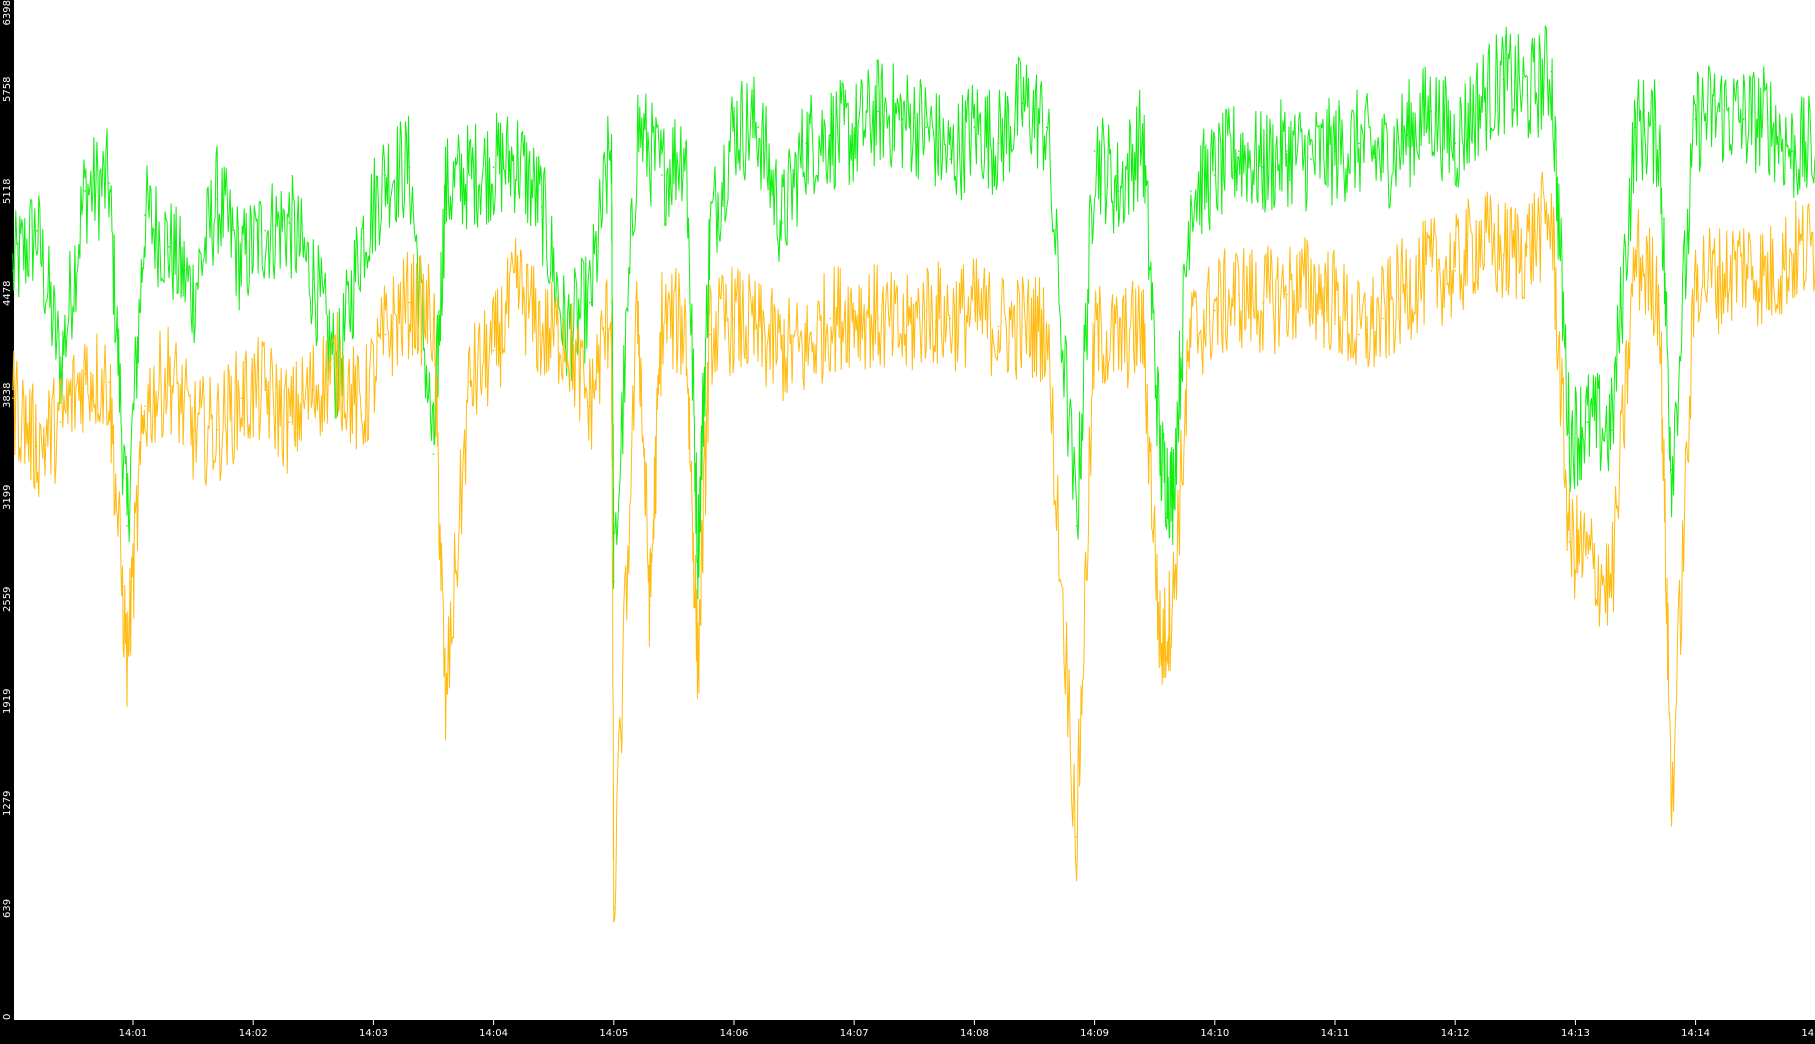  Describe the element at coordinates (7, 293) in the screenshot. I see `y-tick-label: 4478` at that location.